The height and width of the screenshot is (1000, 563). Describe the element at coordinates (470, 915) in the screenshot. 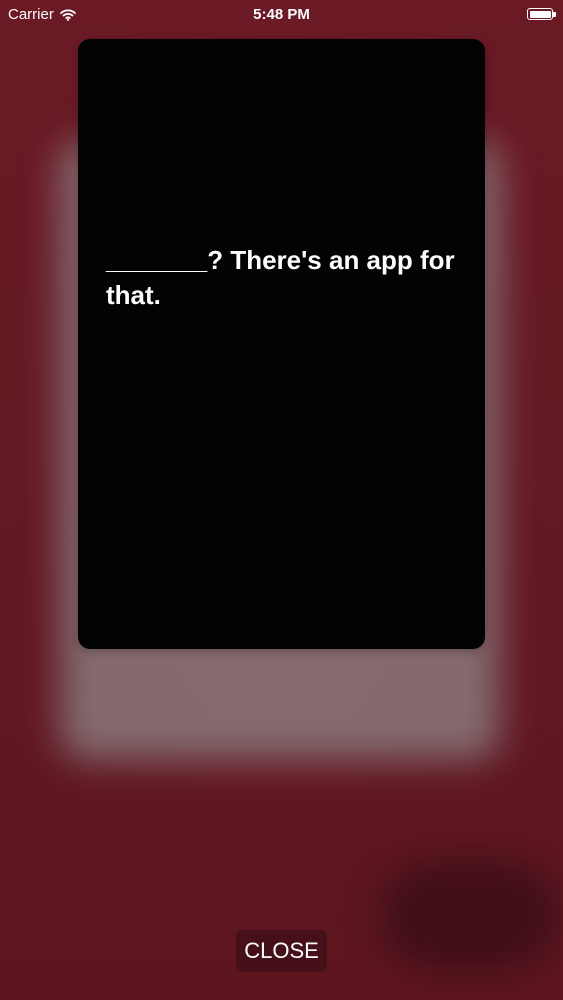

I see `blurred-background-shadow` at that location.